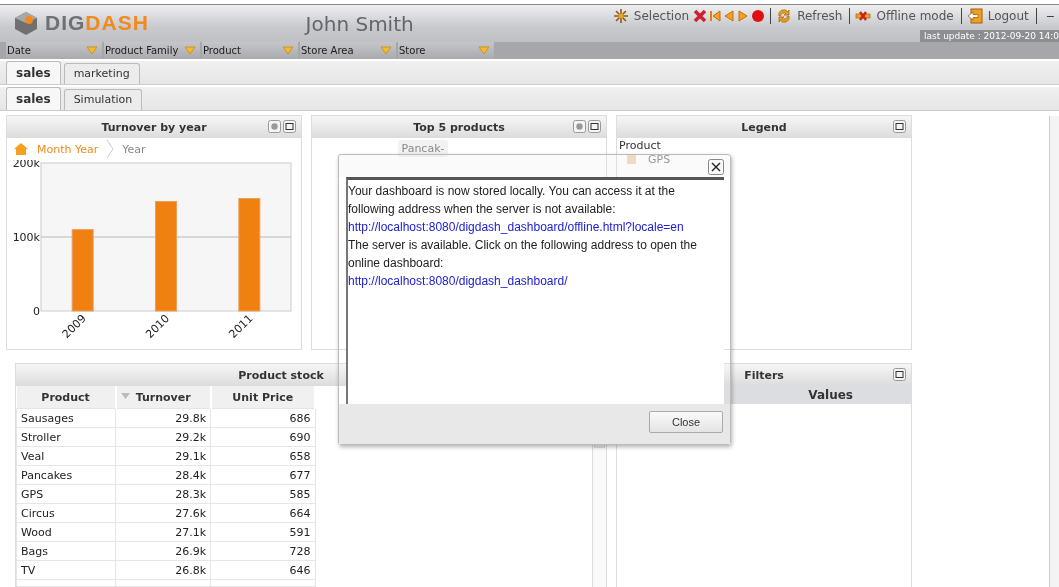 The image size is (1059, 587). Describe the element at coordinates (536, 227) in the screenshot. I see `address-link: http://localhost:8080/digdash_dashboard/offline.html?locale=en` at that location.